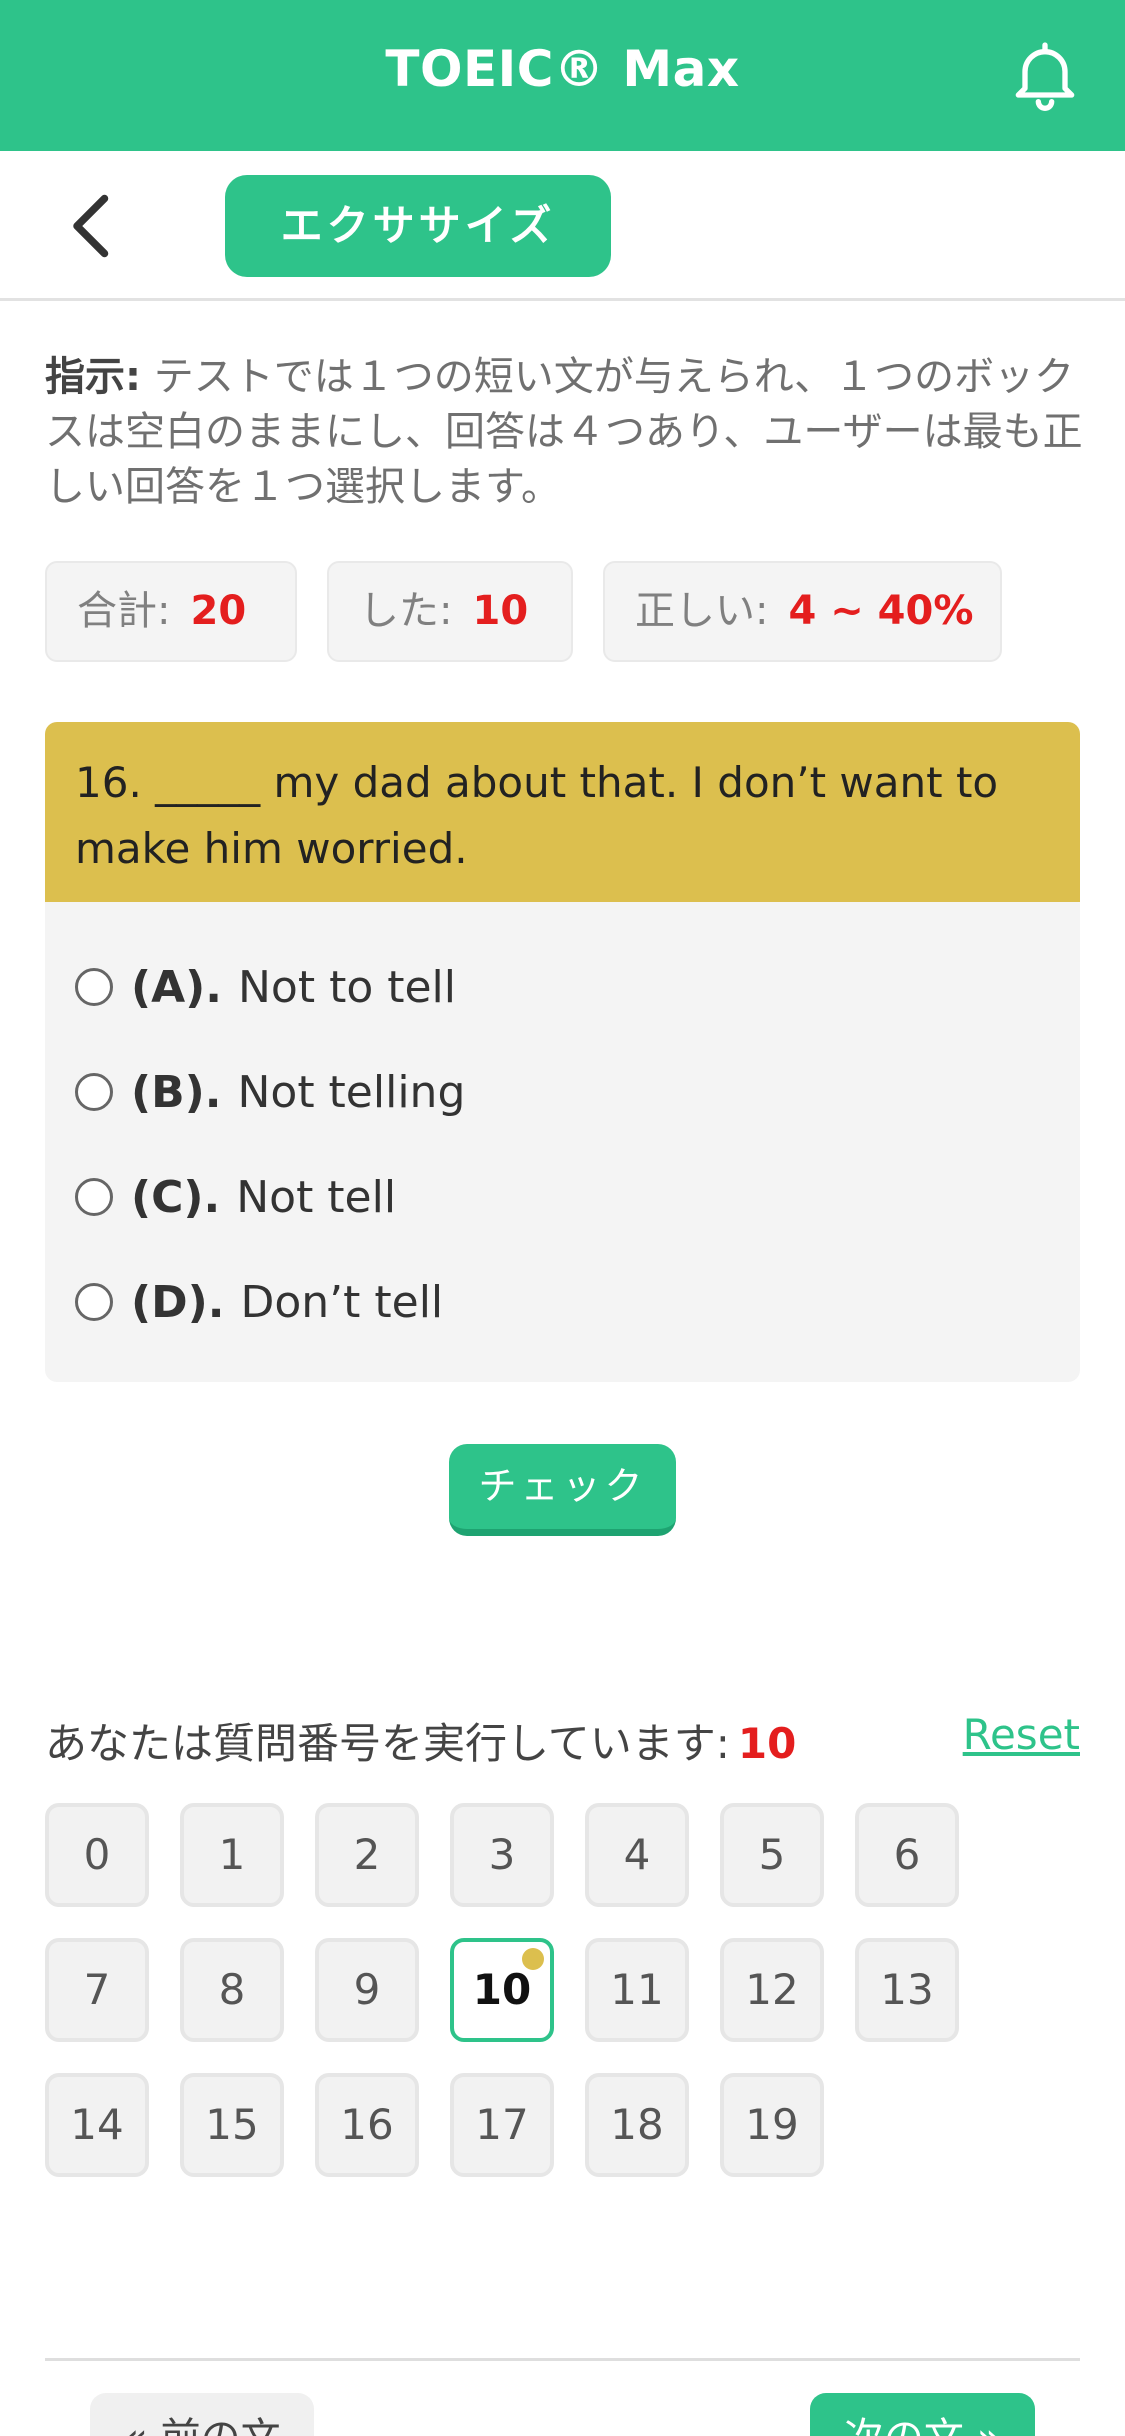  What do you see at coordinates (92, 226) in the screenshot?
I see `back-arrow-icon` at bounding box center [92, 226].